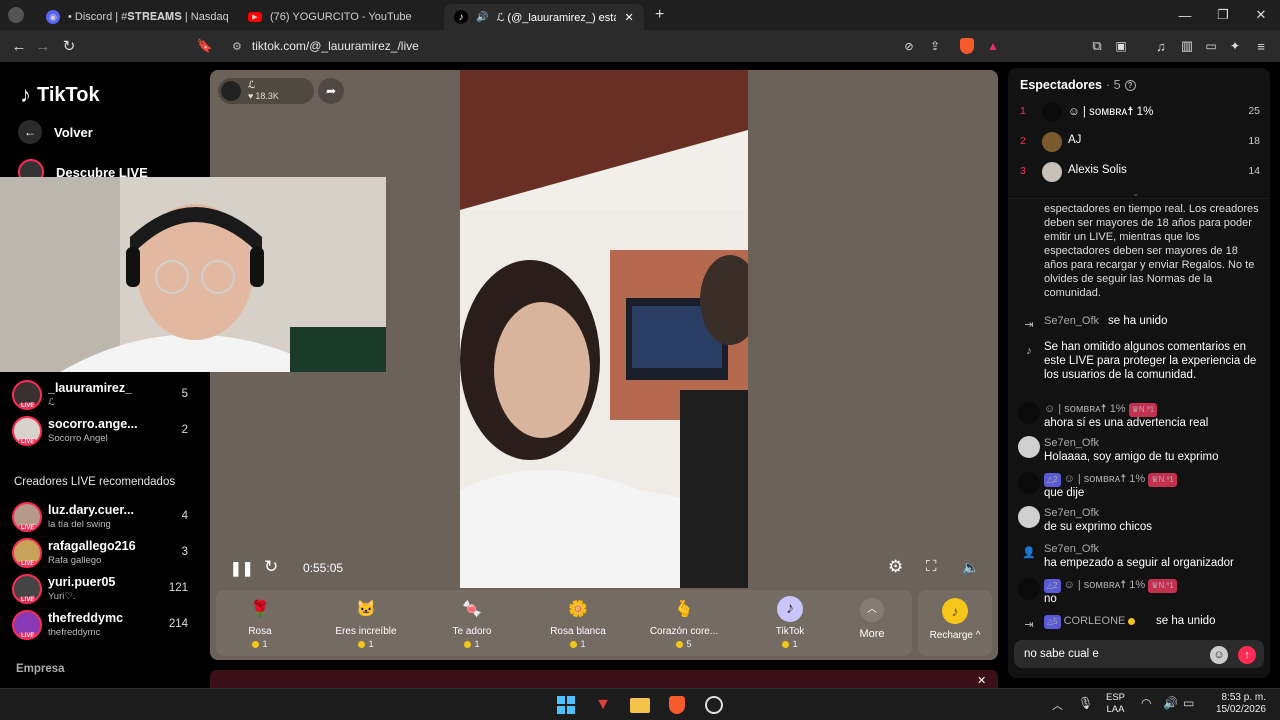 This screenshot has width=1280, height=720. Describe the element at coordinates (677, 705) in the screenshot. I see `brave-browser-icon` at that location.